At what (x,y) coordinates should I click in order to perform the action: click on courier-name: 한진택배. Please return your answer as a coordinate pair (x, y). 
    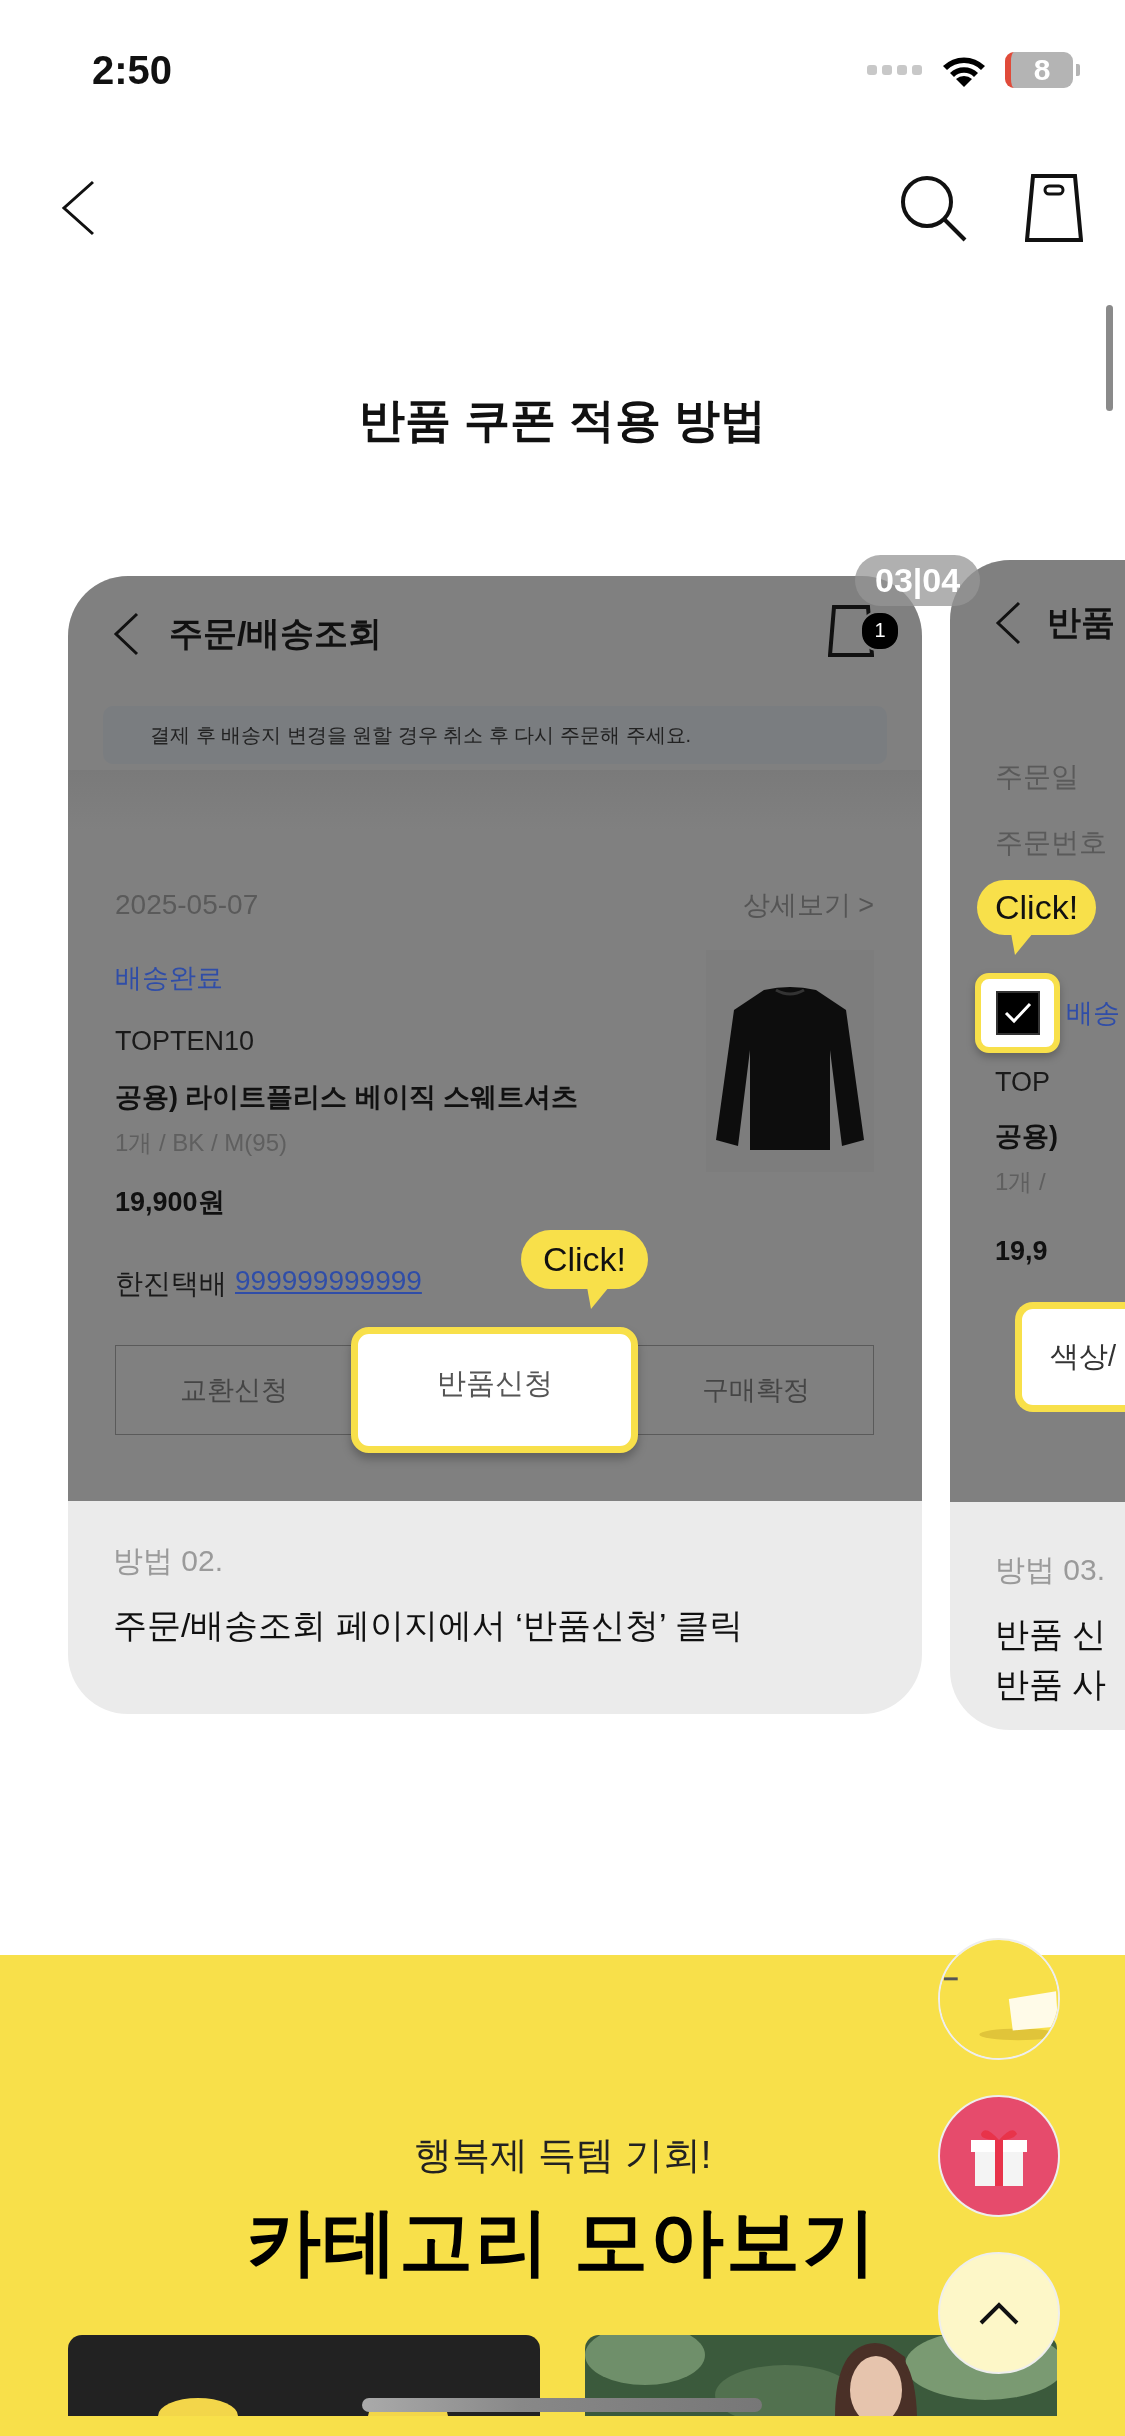
    Looking at the image, I should click on (171, 1284).